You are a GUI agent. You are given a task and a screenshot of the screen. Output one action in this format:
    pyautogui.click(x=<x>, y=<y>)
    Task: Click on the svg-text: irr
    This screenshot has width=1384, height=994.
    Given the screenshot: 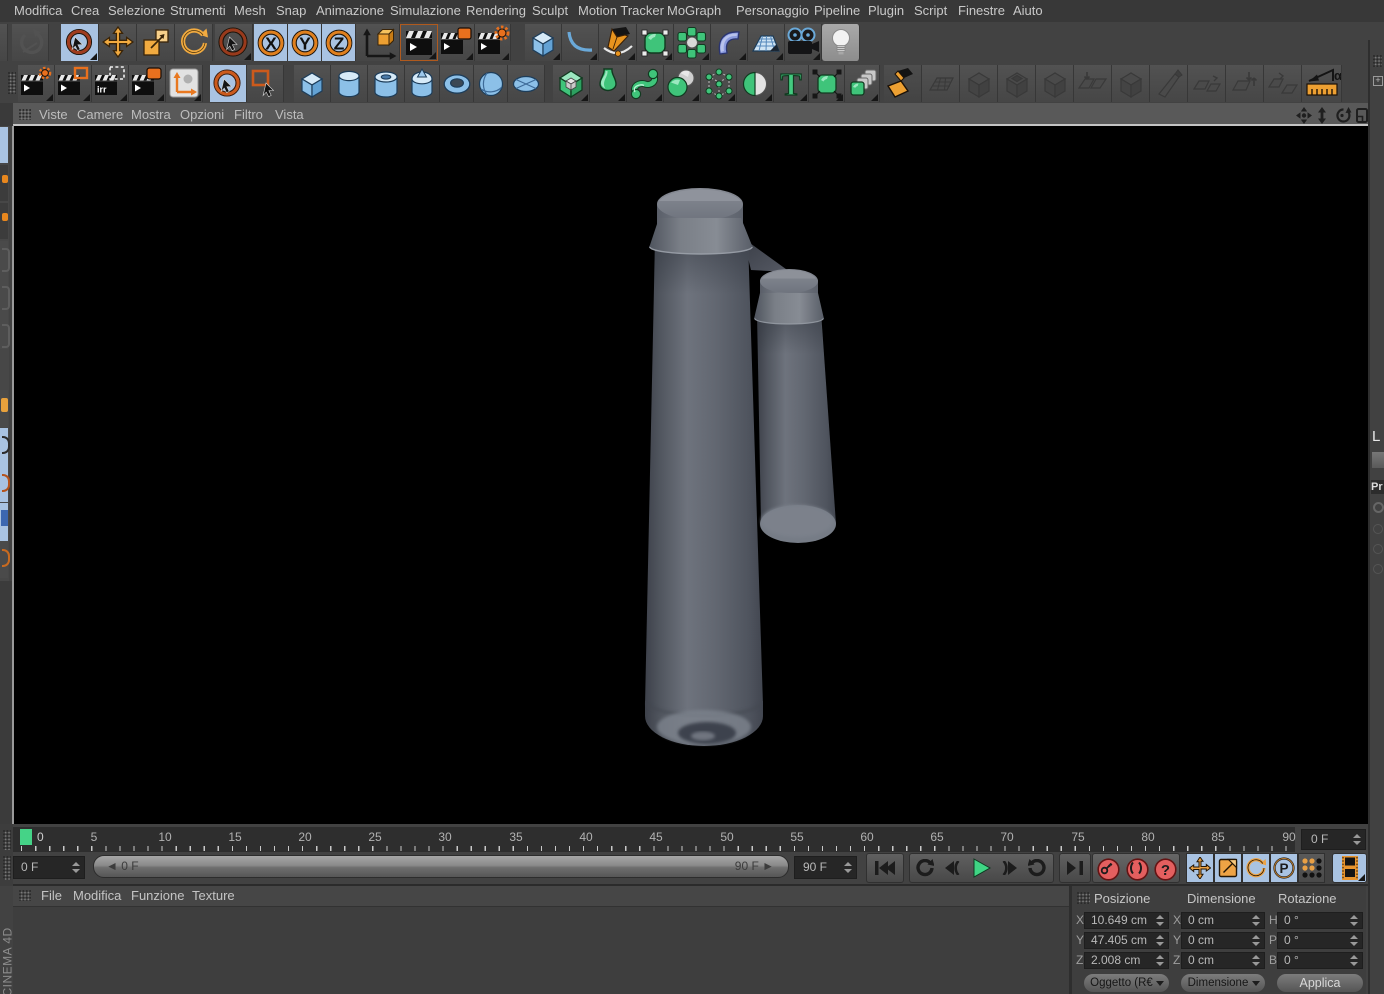 What is the action you would take?
    pyautogui.click(x=102, y=89)
    